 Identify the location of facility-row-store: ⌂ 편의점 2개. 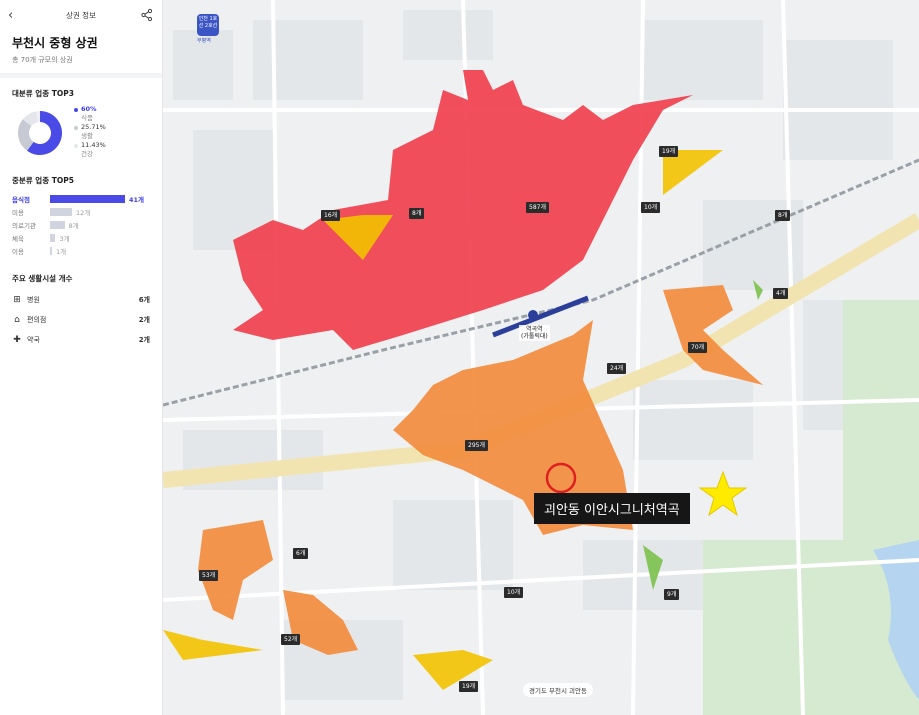
(81, 320).